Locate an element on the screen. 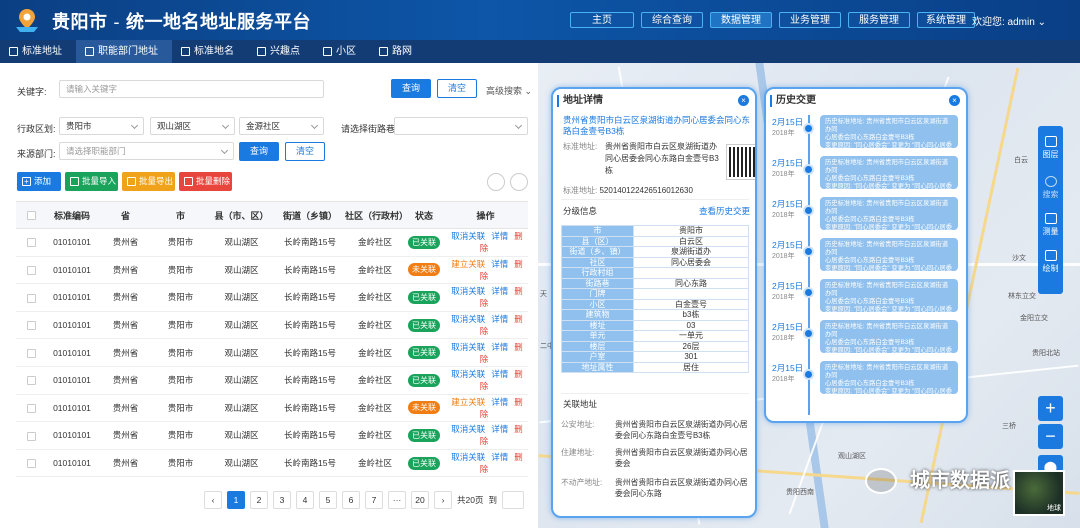 This screenshot has height=528, width=1080. page-button: 7 is located at coordinates (374, 500).